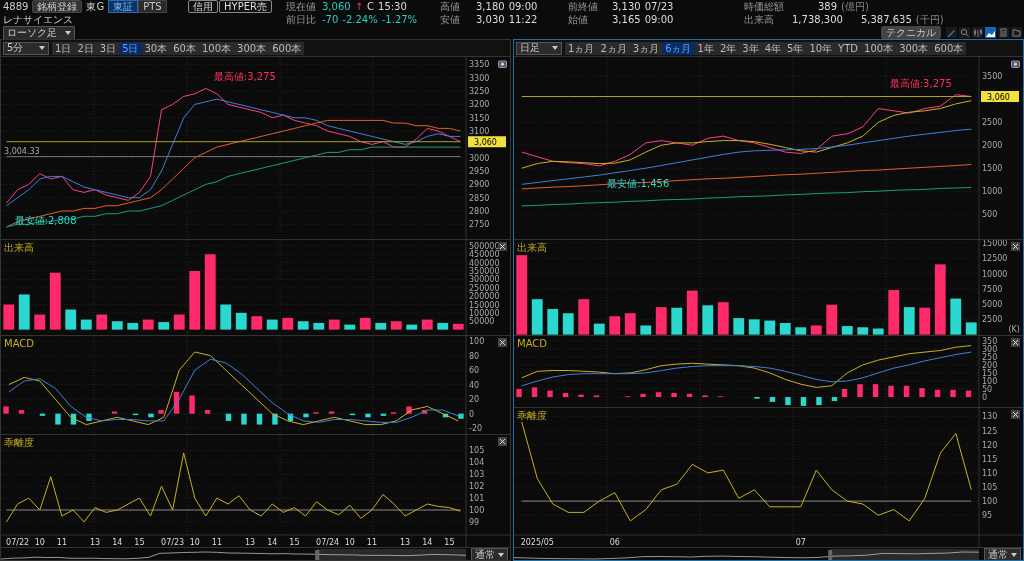 The image size is (1024, 561). Describe the element at coordinates (336, 6) in the screenshot. I see `current-price: 3,060` at that location.